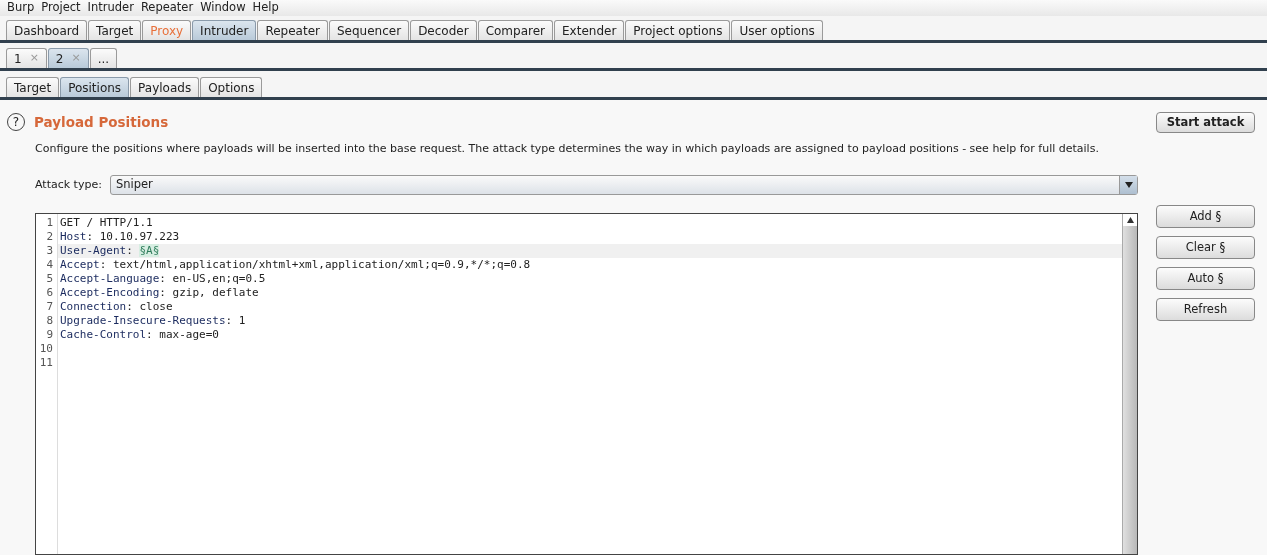 The image size is (1267, 555). What do you see at coordinates (165, 87) in the screenshot?
I see `tab: Payloads` at bounding box center [165, 87].